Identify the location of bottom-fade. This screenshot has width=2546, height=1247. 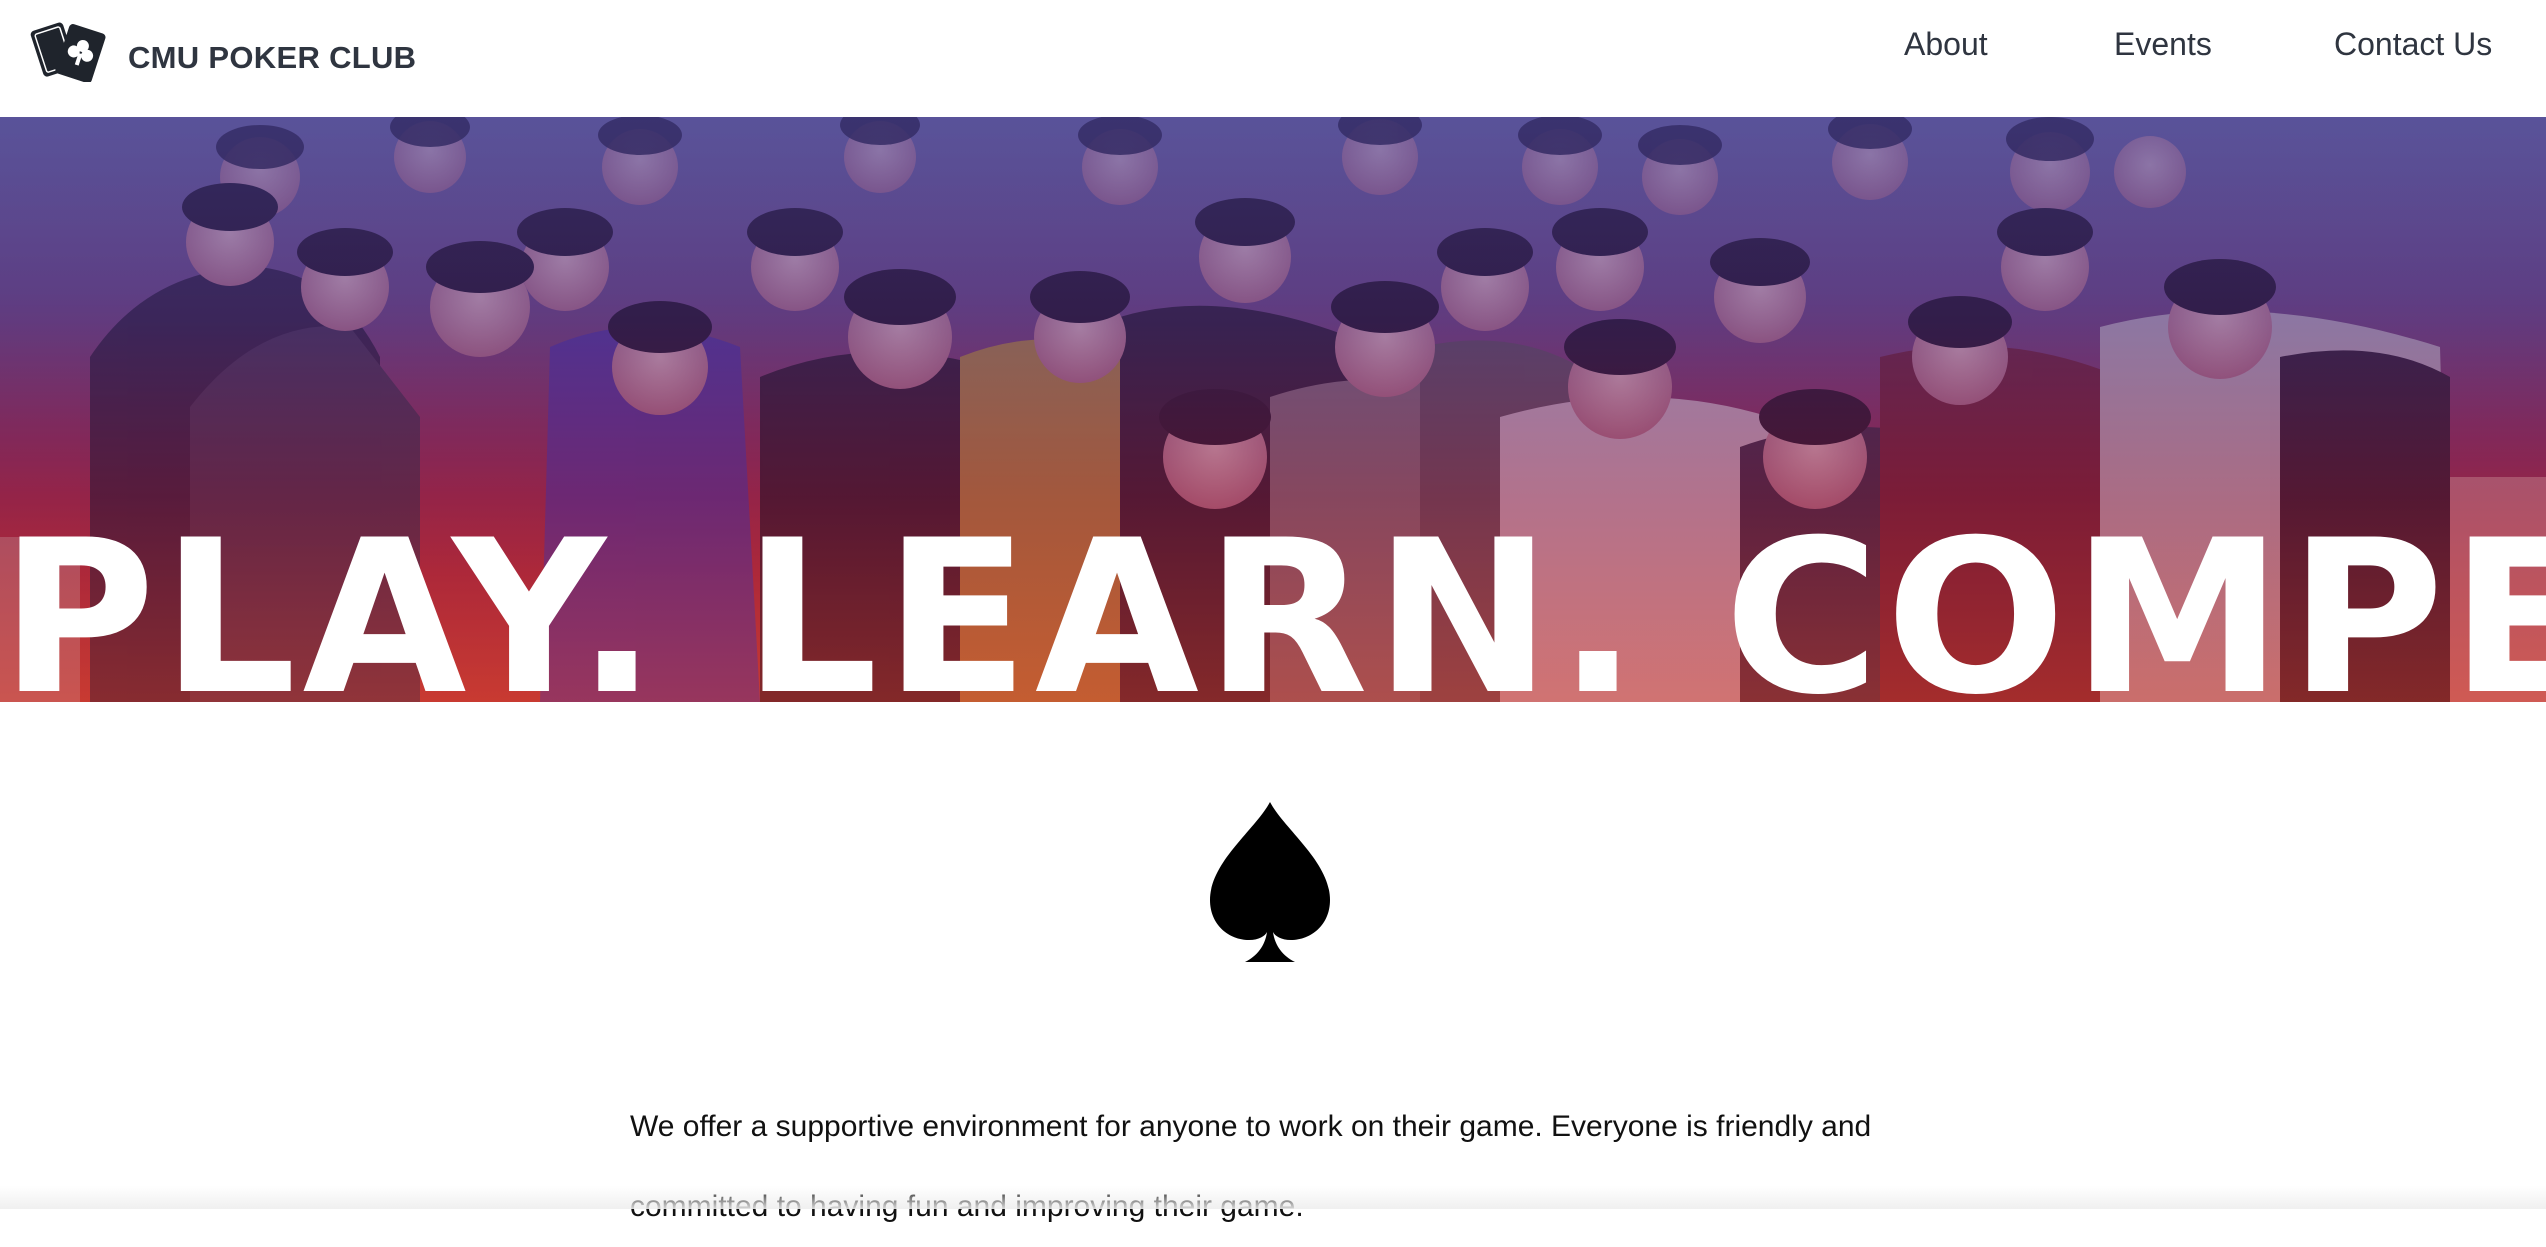
(1273, 1197).